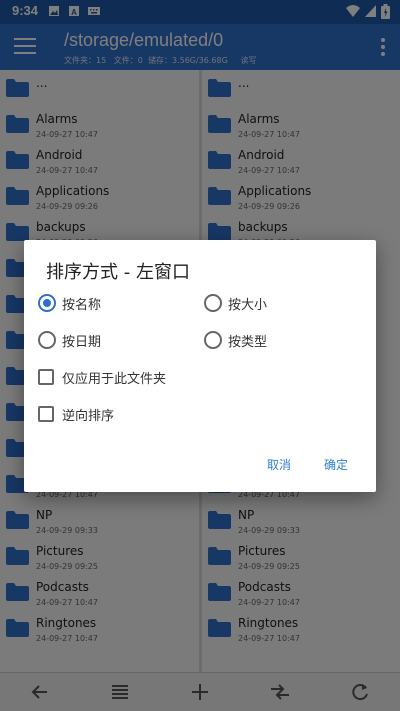 This screenshot has width=400, height=711. Describe the element at coordinates (248, 305) in the screenshot. I see `option-label: 按大小` at that location.